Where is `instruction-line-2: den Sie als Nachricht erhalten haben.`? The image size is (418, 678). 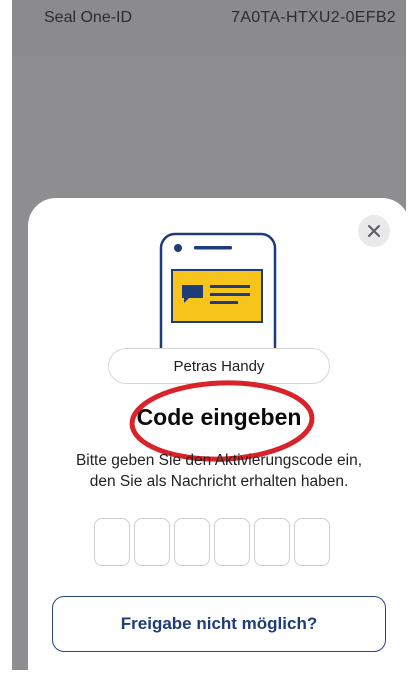 instruction-line-2: den Sie als Nachricht erhalten haben. is located at coordinates (219, 481).